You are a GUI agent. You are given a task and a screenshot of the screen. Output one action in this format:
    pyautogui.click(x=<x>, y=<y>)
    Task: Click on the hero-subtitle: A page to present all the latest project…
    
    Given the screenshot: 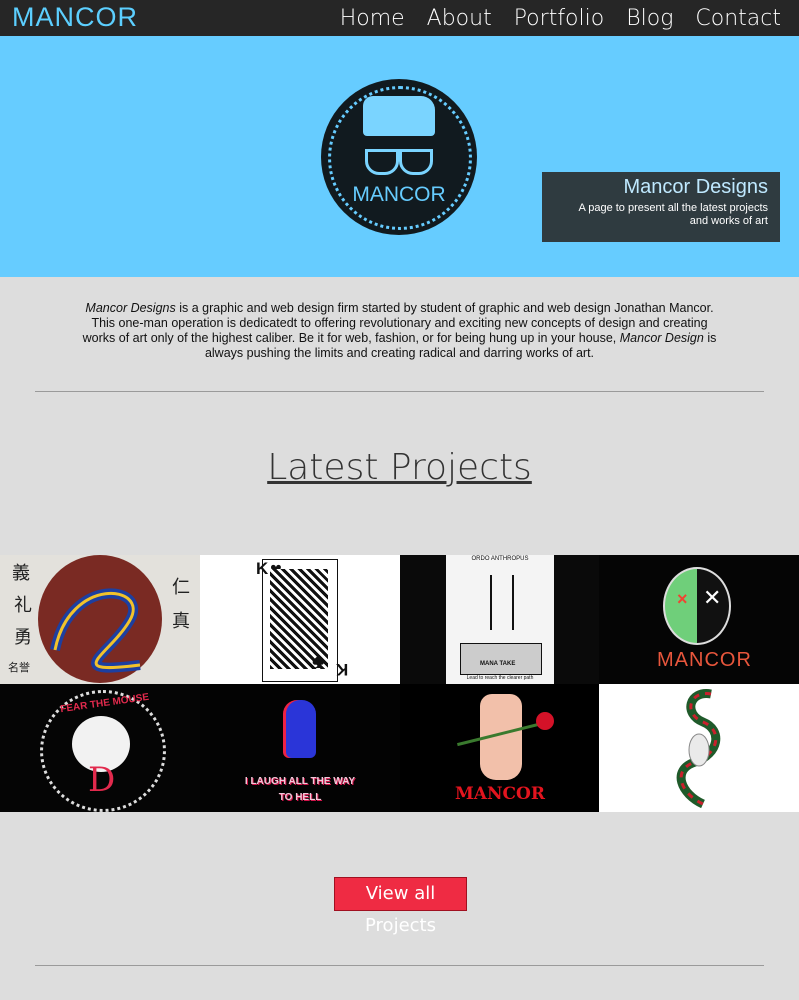 What is the action you would take?
    pyautogui.click(x=673, y=214)
    